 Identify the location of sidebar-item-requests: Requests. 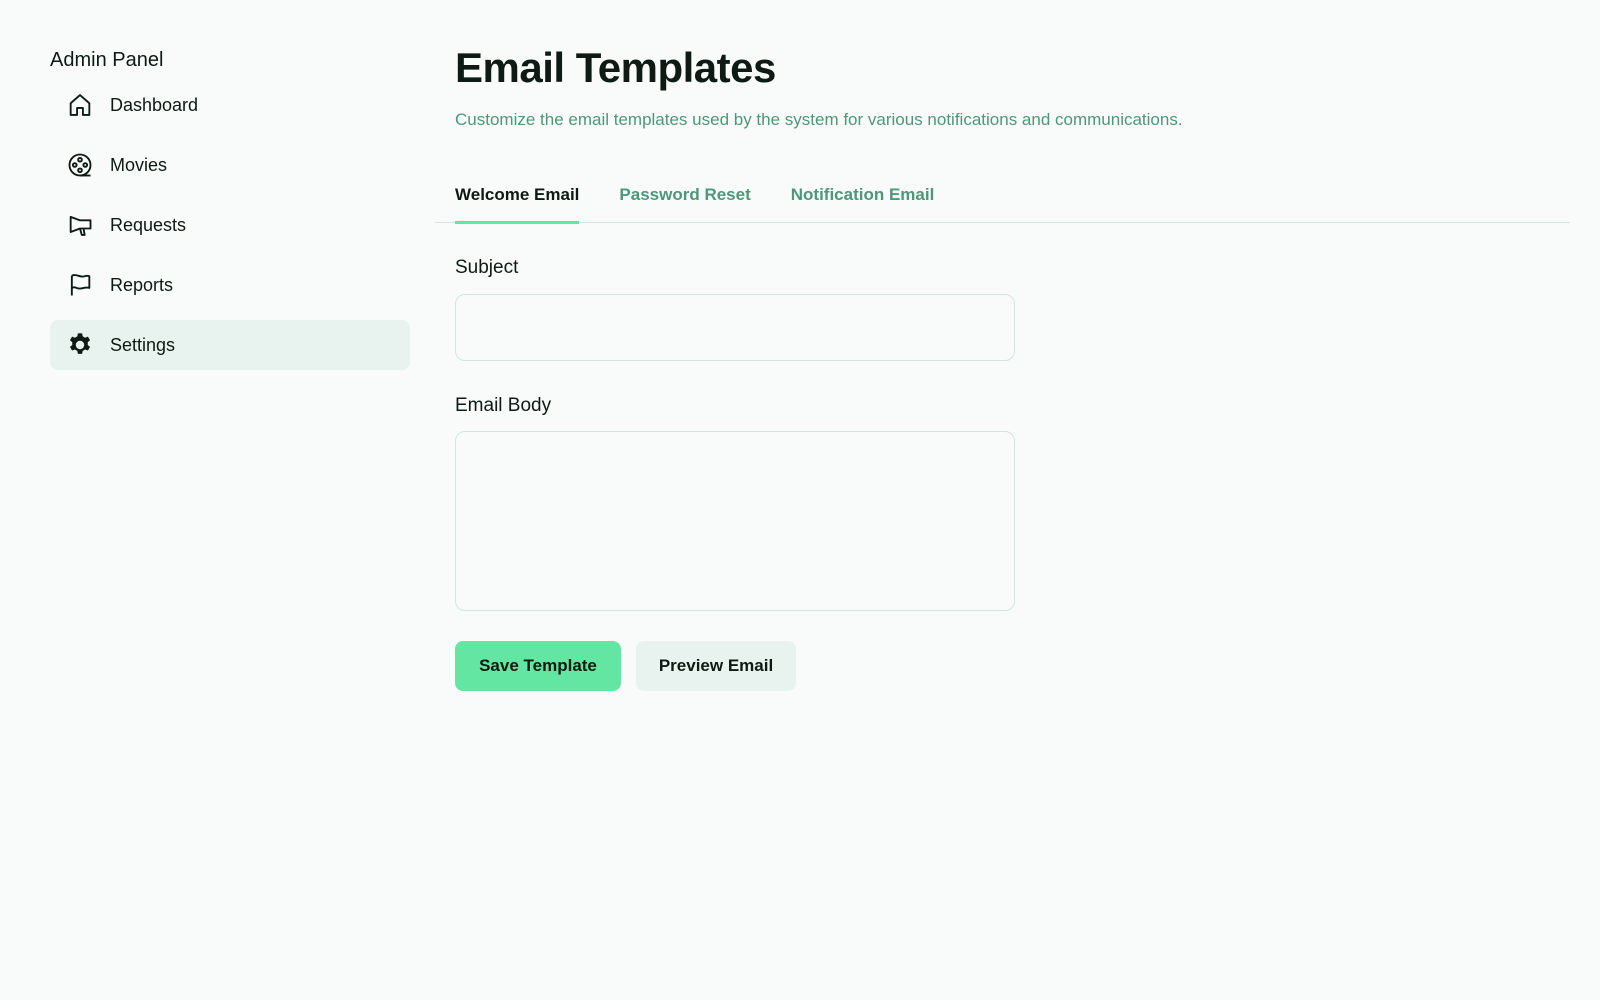
(230, 225).